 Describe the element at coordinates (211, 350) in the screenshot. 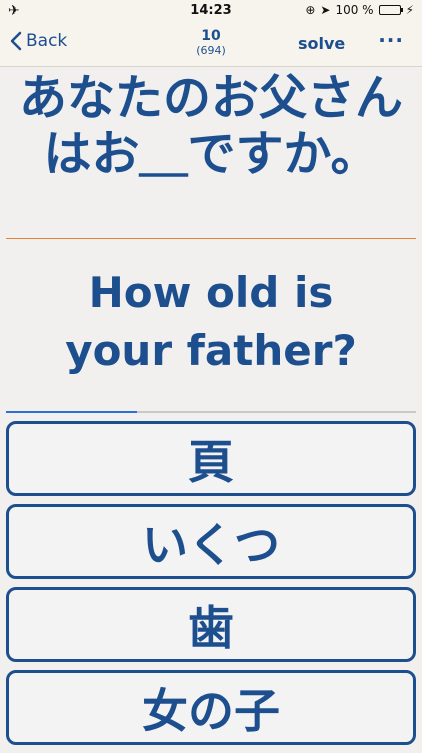

I see `translation-line-2: your father?` at that location.